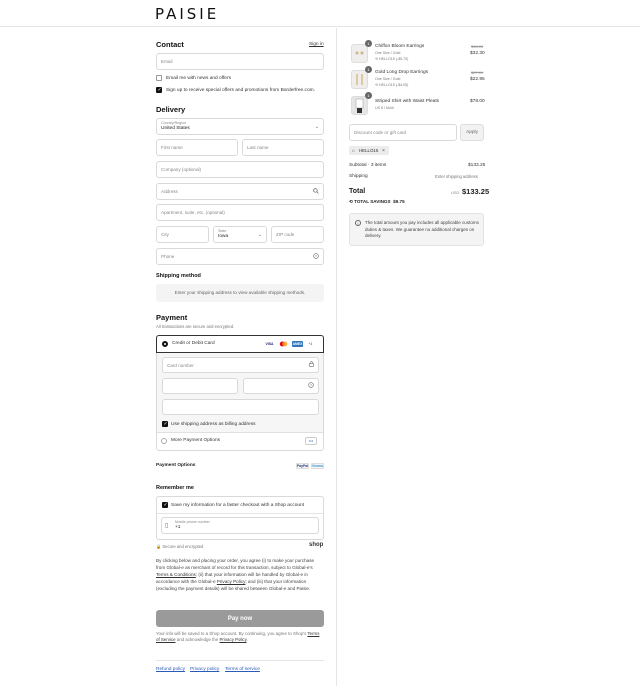 This screenshot has height=686, width=640. What do you see at coordinates (477, 72) in the screenshot?
I see `item-old-price: $27.00` at bounding box center [477, 72].